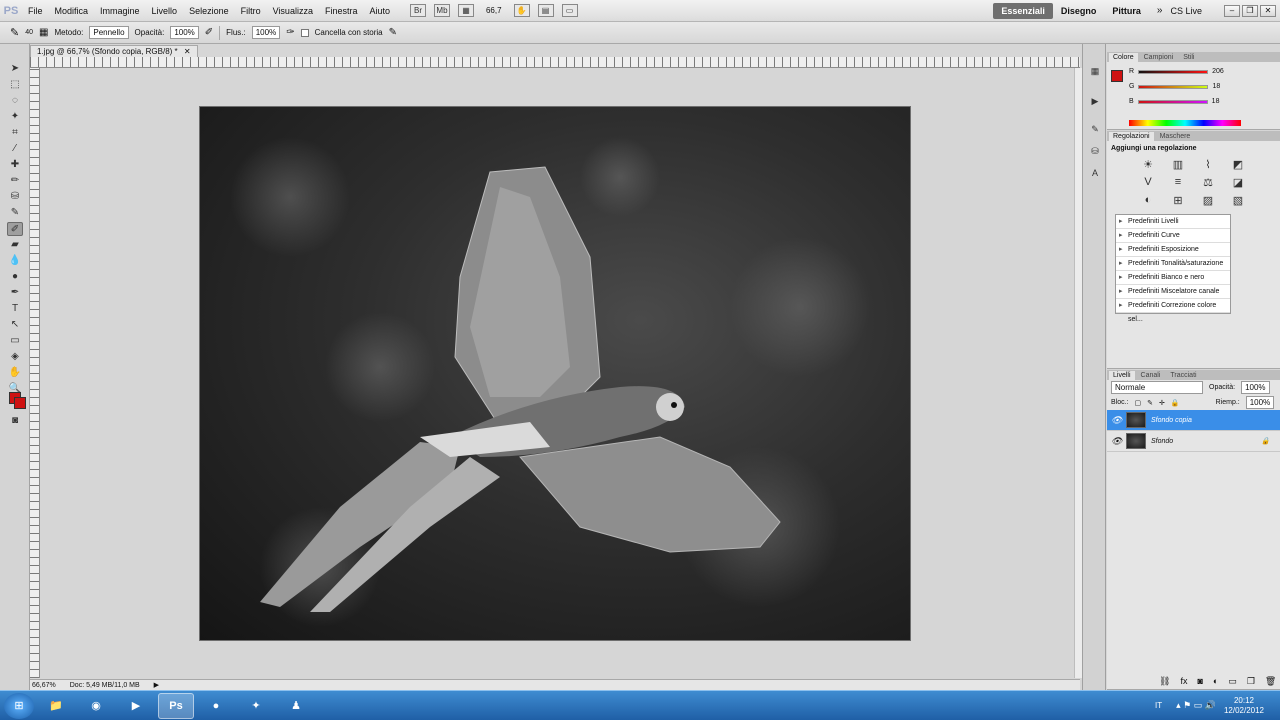  Describe the element at coordinates (15, 357) in the screenshot. I see `3d-tool-icon: ◈` at that location.